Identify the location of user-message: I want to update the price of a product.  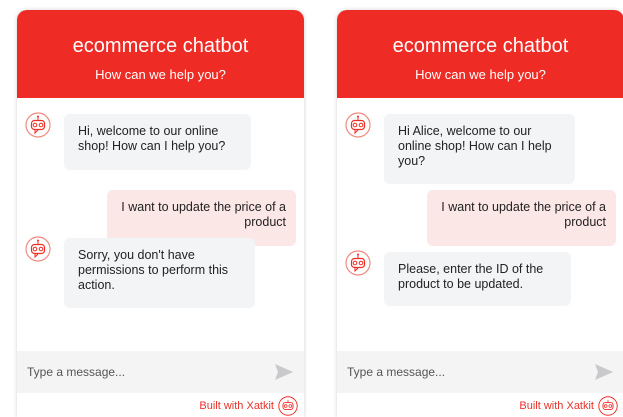
(521, 218).